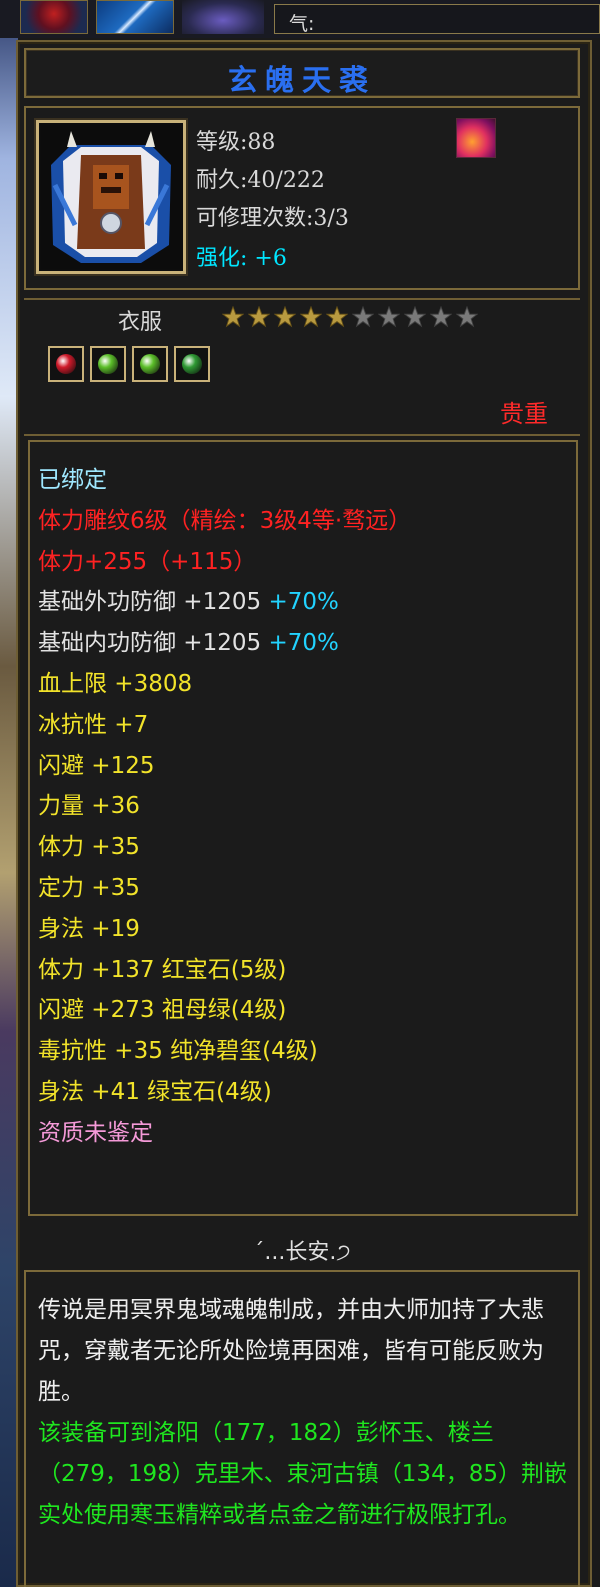 This screenshot has width=600, height=1587. Describe the element at coordinates (129, 364) in the screenshot. I see `gem-sockets` at that location.